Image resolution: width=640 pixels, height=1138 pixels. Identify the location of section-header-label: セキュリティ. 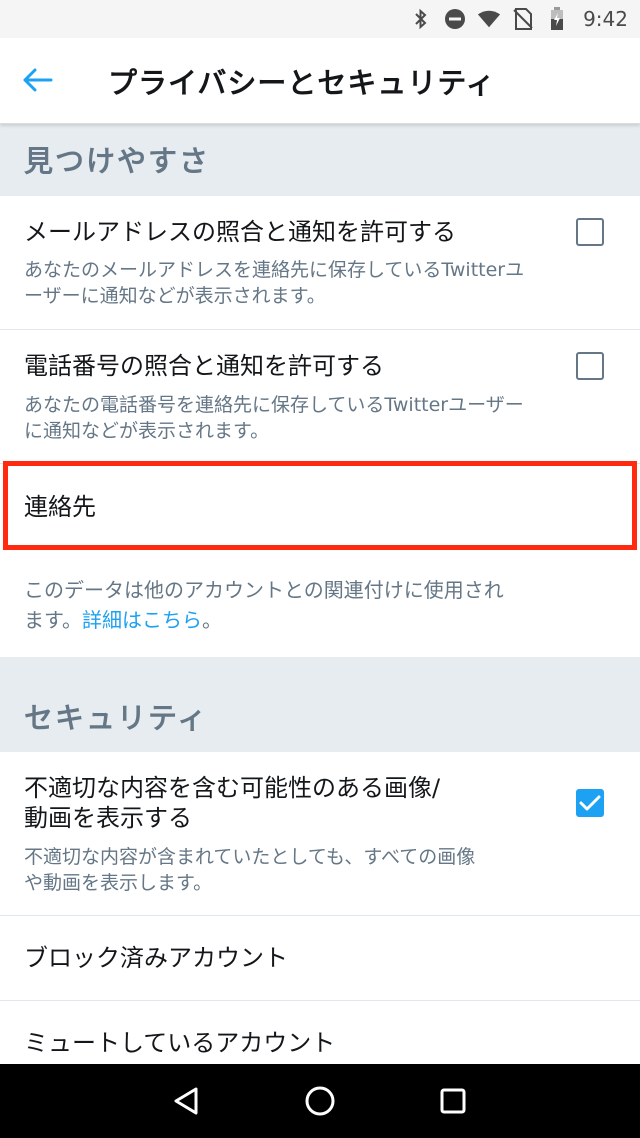
(116, 718).